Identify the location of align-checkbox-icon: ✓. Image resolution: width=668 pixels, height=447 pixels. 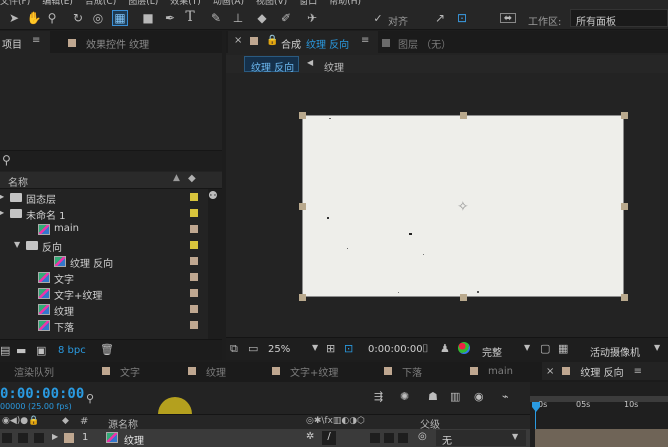
(378, 18).